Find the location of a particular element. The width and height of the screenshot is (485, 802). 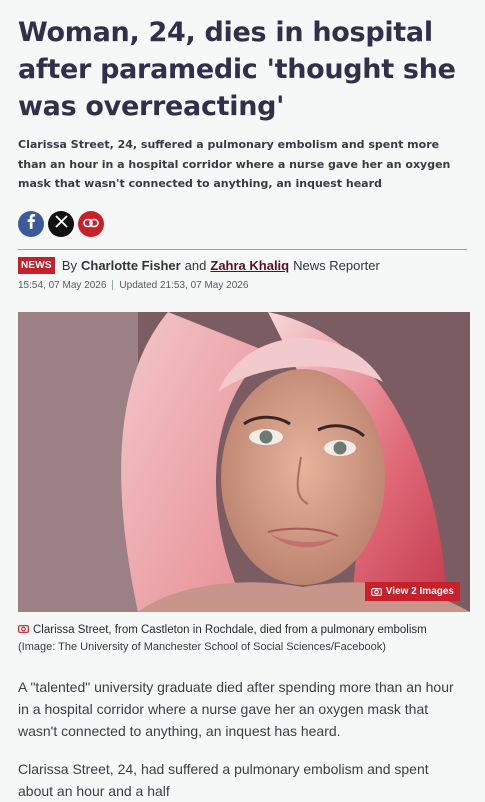

copy-link-button is located at coordinates (91, 223).